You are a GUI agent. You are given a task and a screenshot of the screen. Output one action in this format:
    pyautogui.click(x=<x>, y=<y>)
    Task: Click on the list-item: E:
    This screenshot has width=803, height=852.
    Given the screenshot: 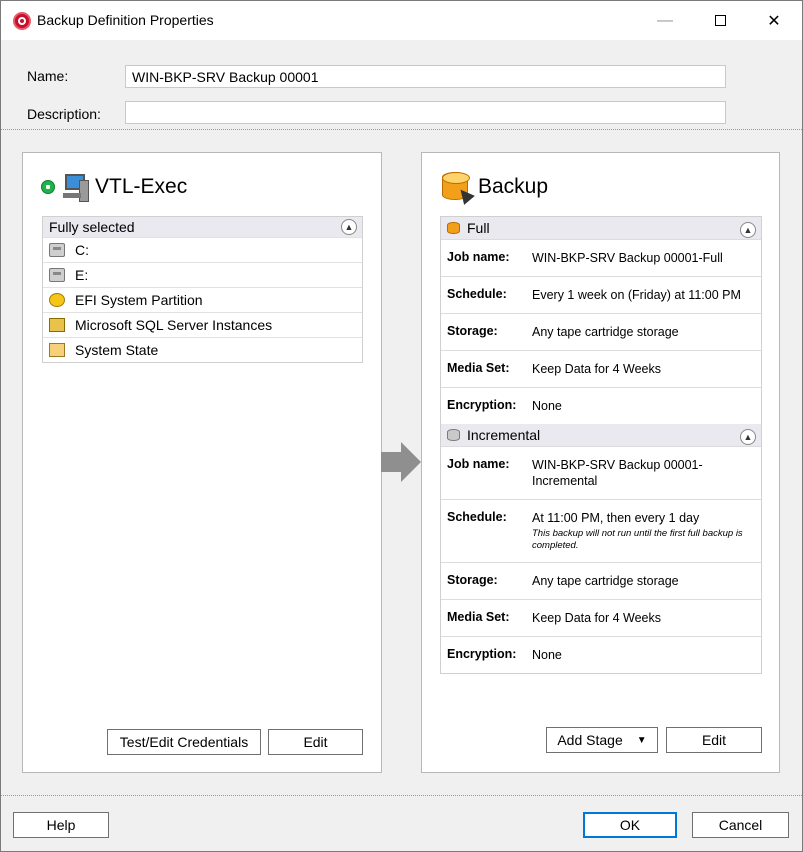 What is the action you would take?
    pyautogui.click(x=202, y=274)
    